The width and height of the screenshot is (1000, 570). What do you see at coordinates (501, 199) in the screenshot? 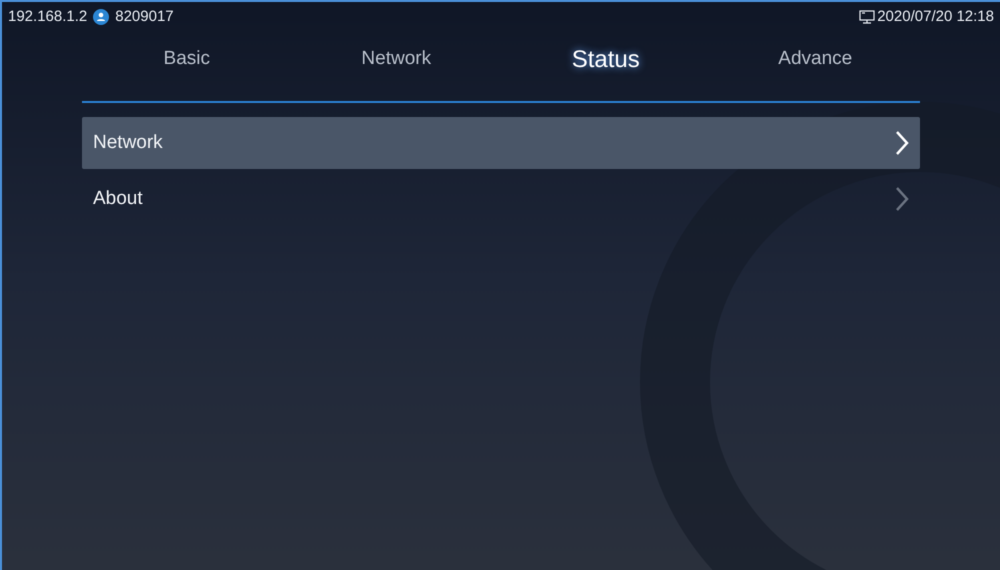
I see `menu-item: About` at bounding box center [501, 199].